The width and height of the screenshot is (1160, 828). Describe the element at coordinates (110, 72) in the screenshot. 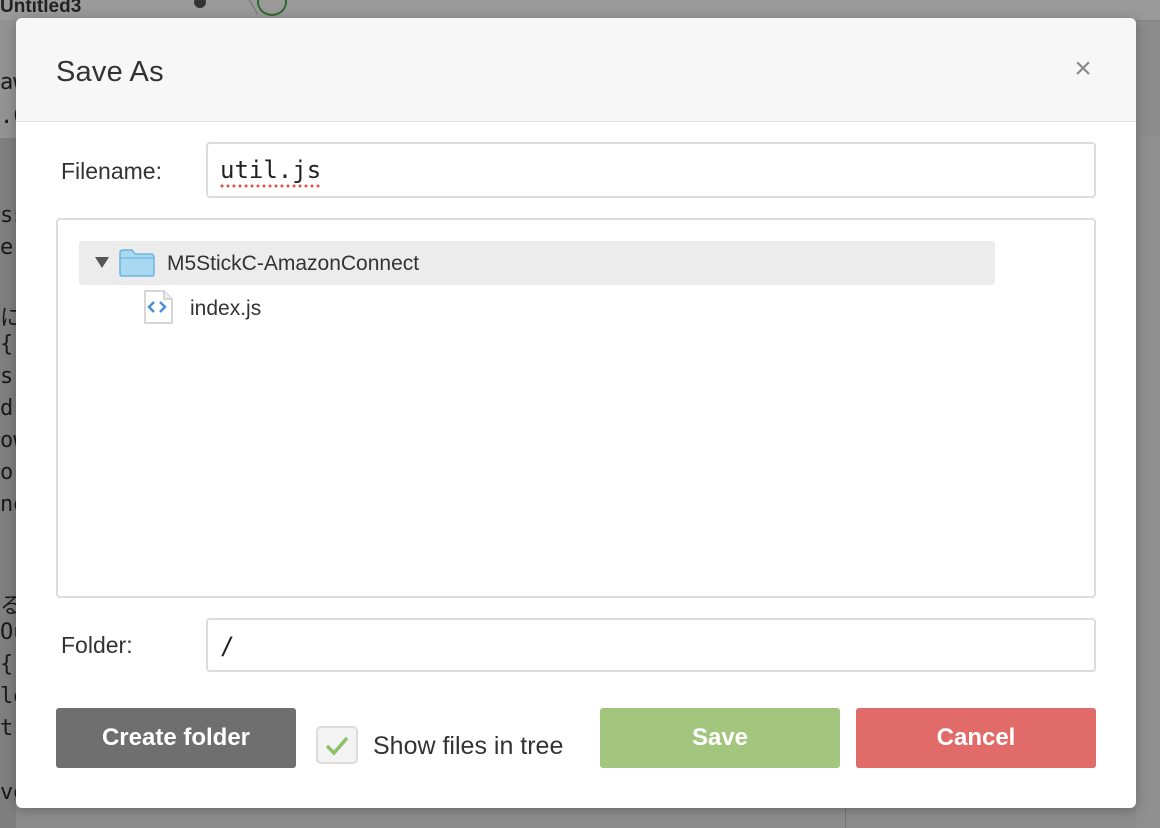

I see `dialog-title: Save As` at that location.